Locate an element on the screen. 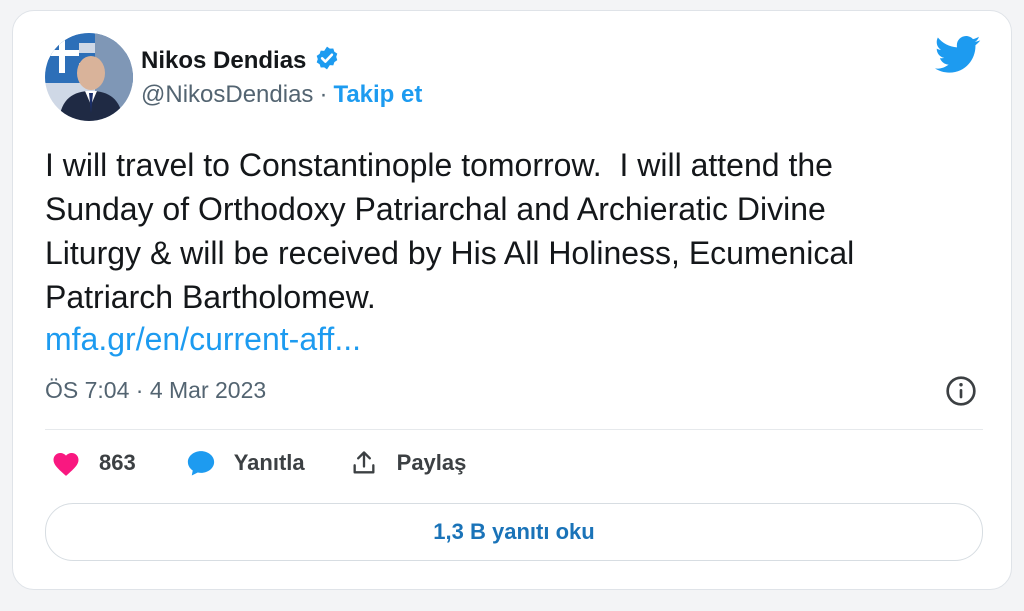 This screenshot has width=1024, height=611. author-handle: @NikosDendias is located at coordinates (227, 95).